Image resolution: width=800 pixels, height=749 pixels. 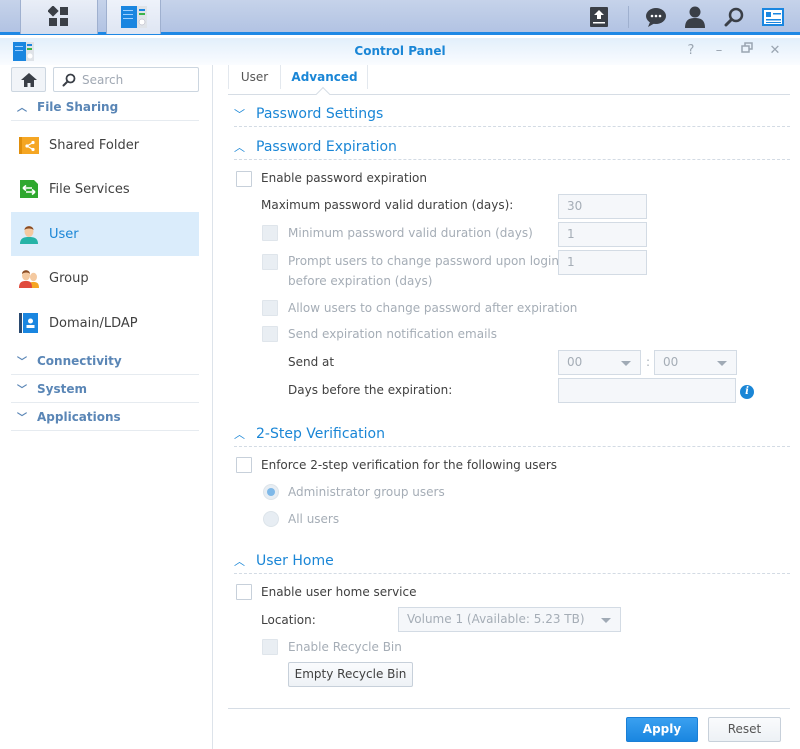 I want to click on radio-all-users, so click(x=271, y=519).